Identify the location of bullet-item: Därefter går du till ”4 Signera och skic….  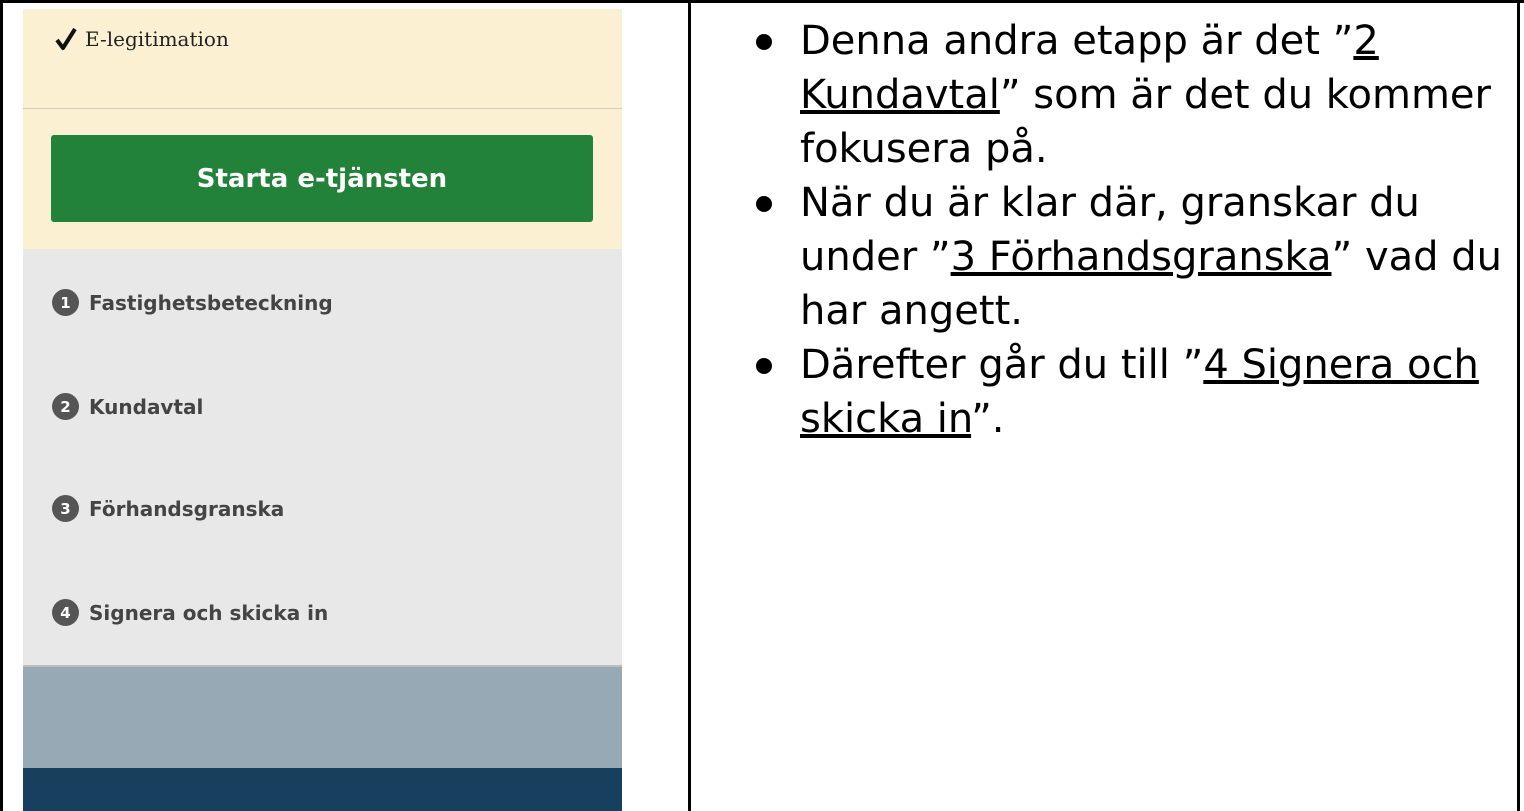
(1132, 392).